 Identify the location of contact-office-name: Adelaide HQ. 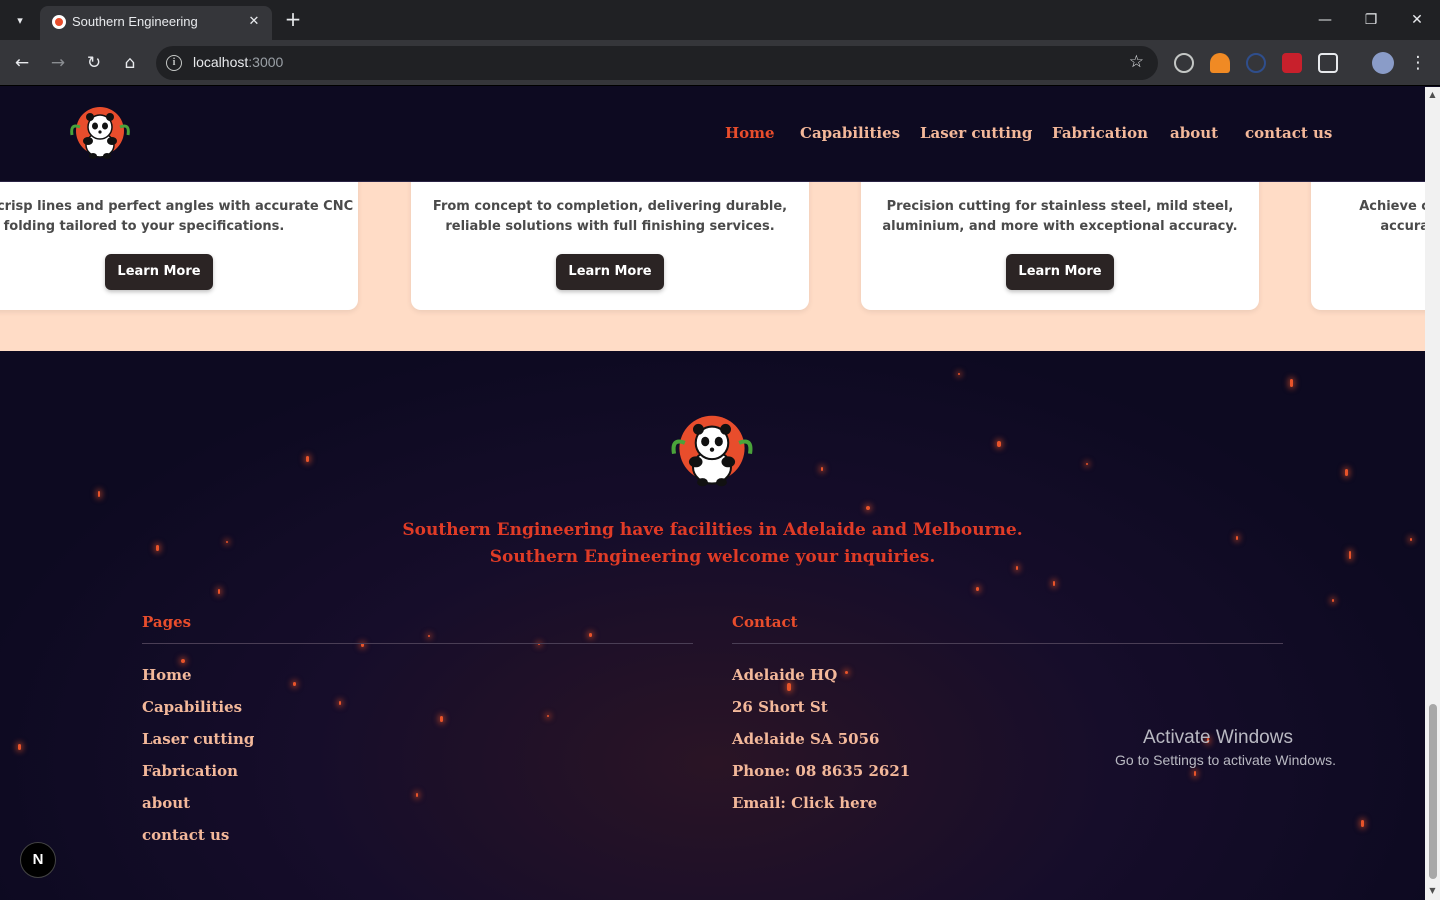
(785, 675).